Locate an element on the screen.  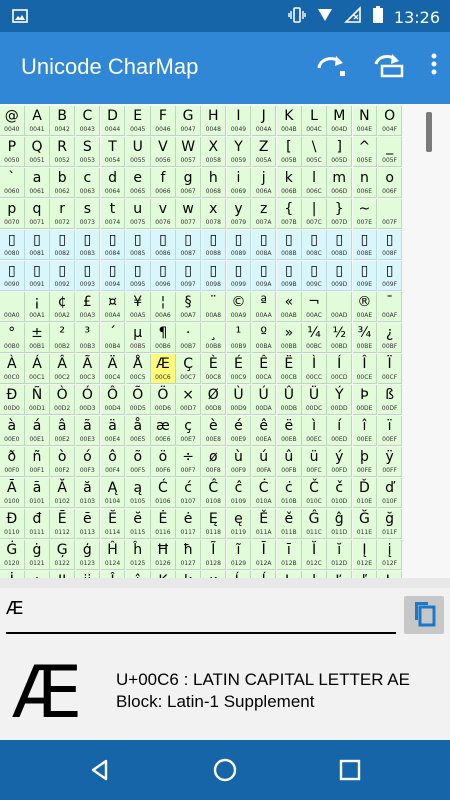
char-cell: õ 00F5 is located at coordinates (138, 462).